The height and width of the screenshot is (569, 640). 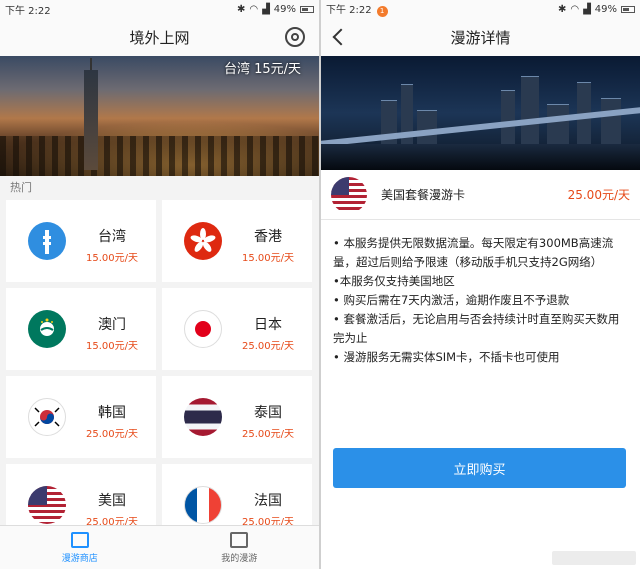 I want to click on title-bar: 漫游详情, so click(x=480, y=37).